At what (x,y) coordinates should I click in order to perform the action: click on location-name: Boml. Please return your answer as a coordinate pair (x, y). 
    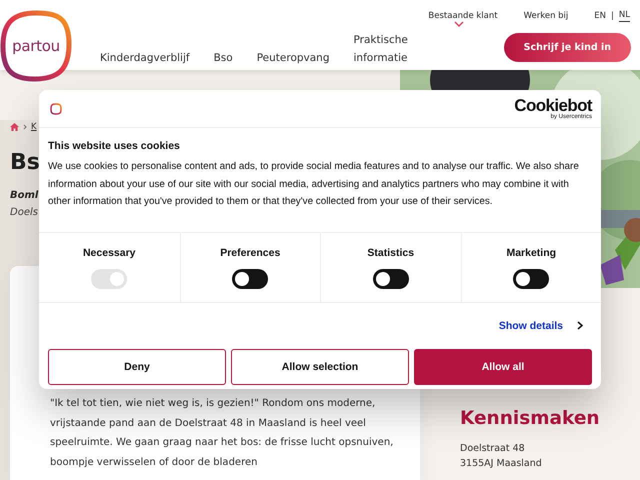
    Looking at the image, I should click on (24, 195).